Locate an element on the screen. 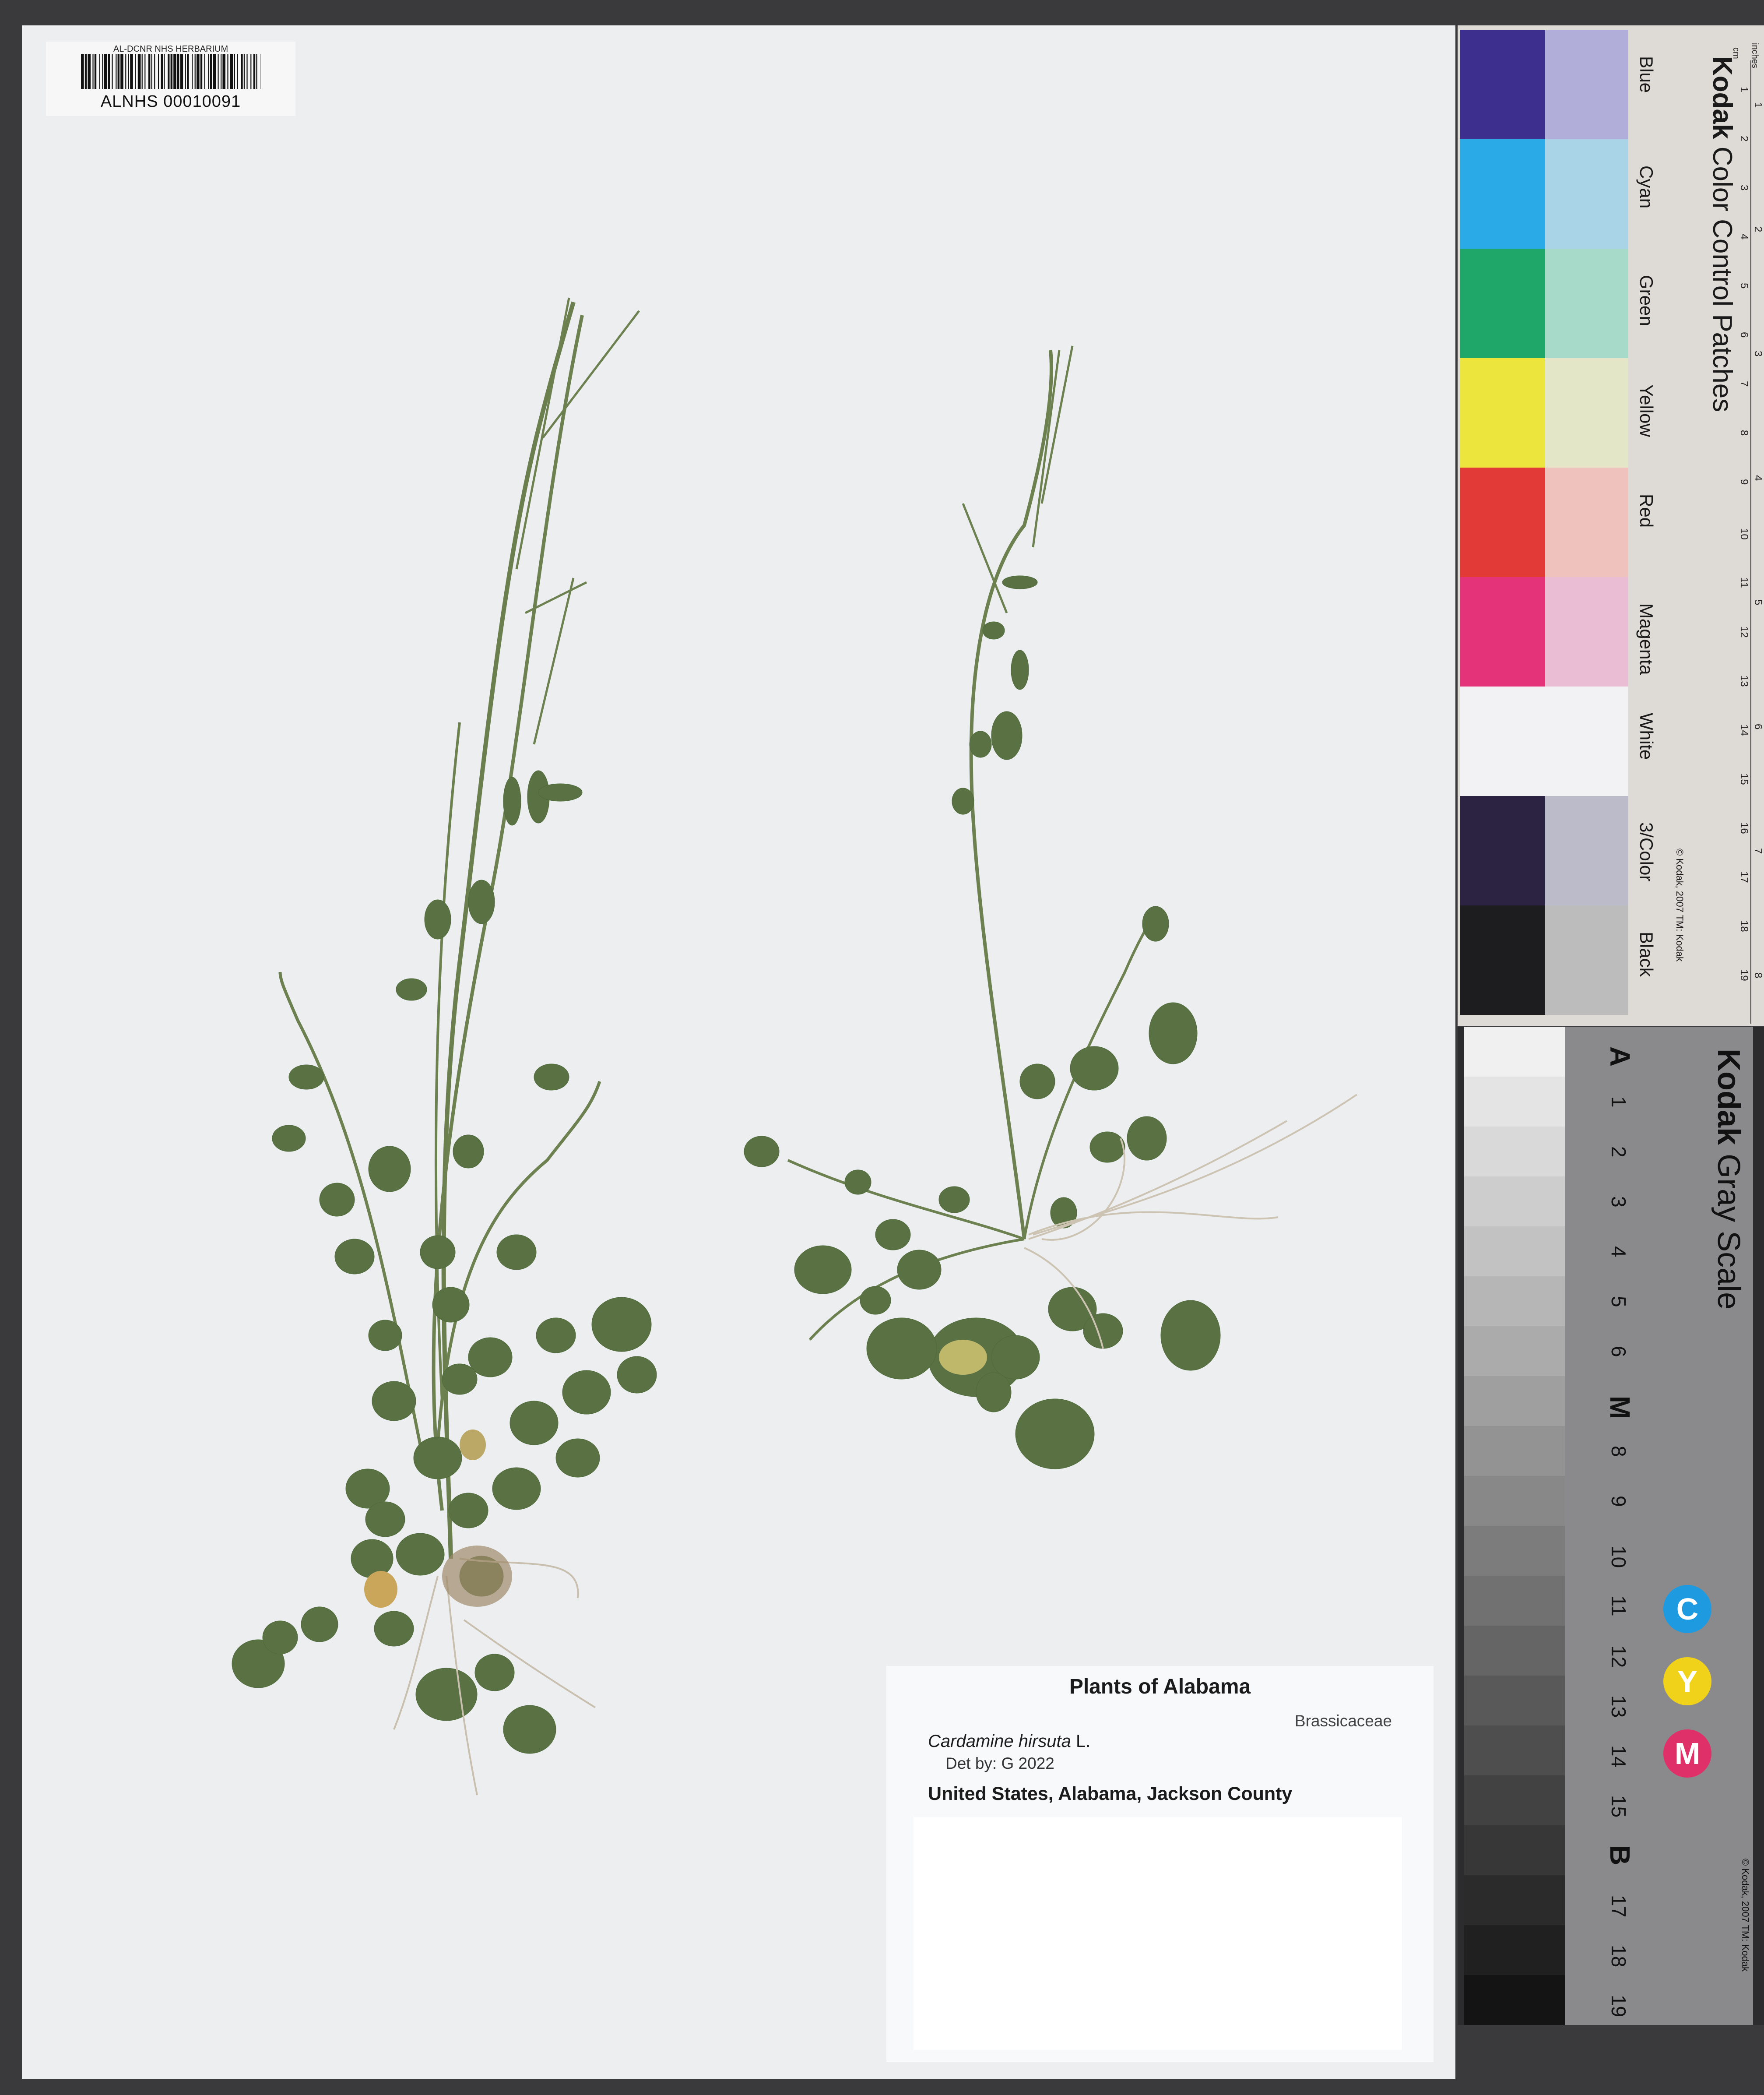 Image resolution: width=1764 pixels, height=2095 pixels. taxon-name: Cardamine hirsuta L. is located at coordinates (1009, 1741).